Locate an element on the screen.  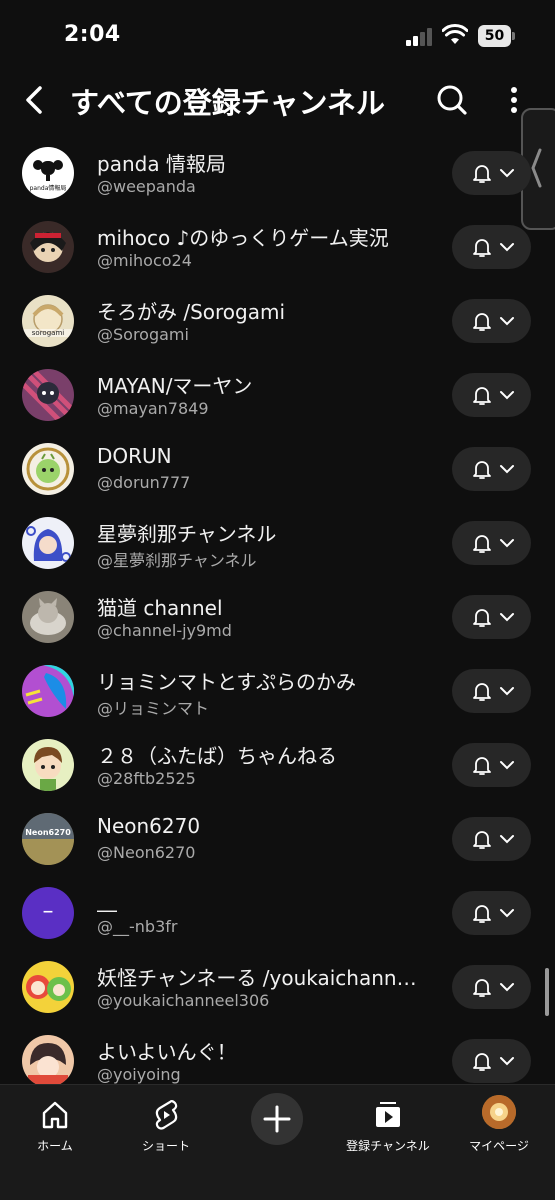
channel-handle: @channel-jy9md is located at coordinates (164, 630).